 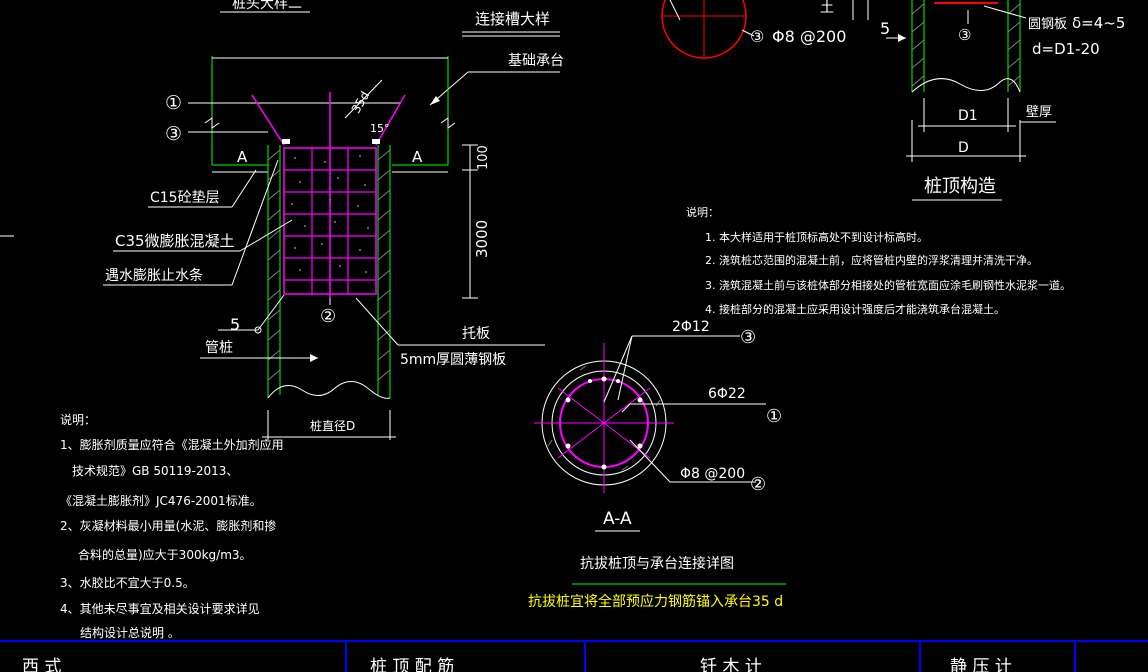 What do you see at coordinates (748, 337) in the screenshot?
I see `section-callout-3: ③` at bounding box center [748, 337].